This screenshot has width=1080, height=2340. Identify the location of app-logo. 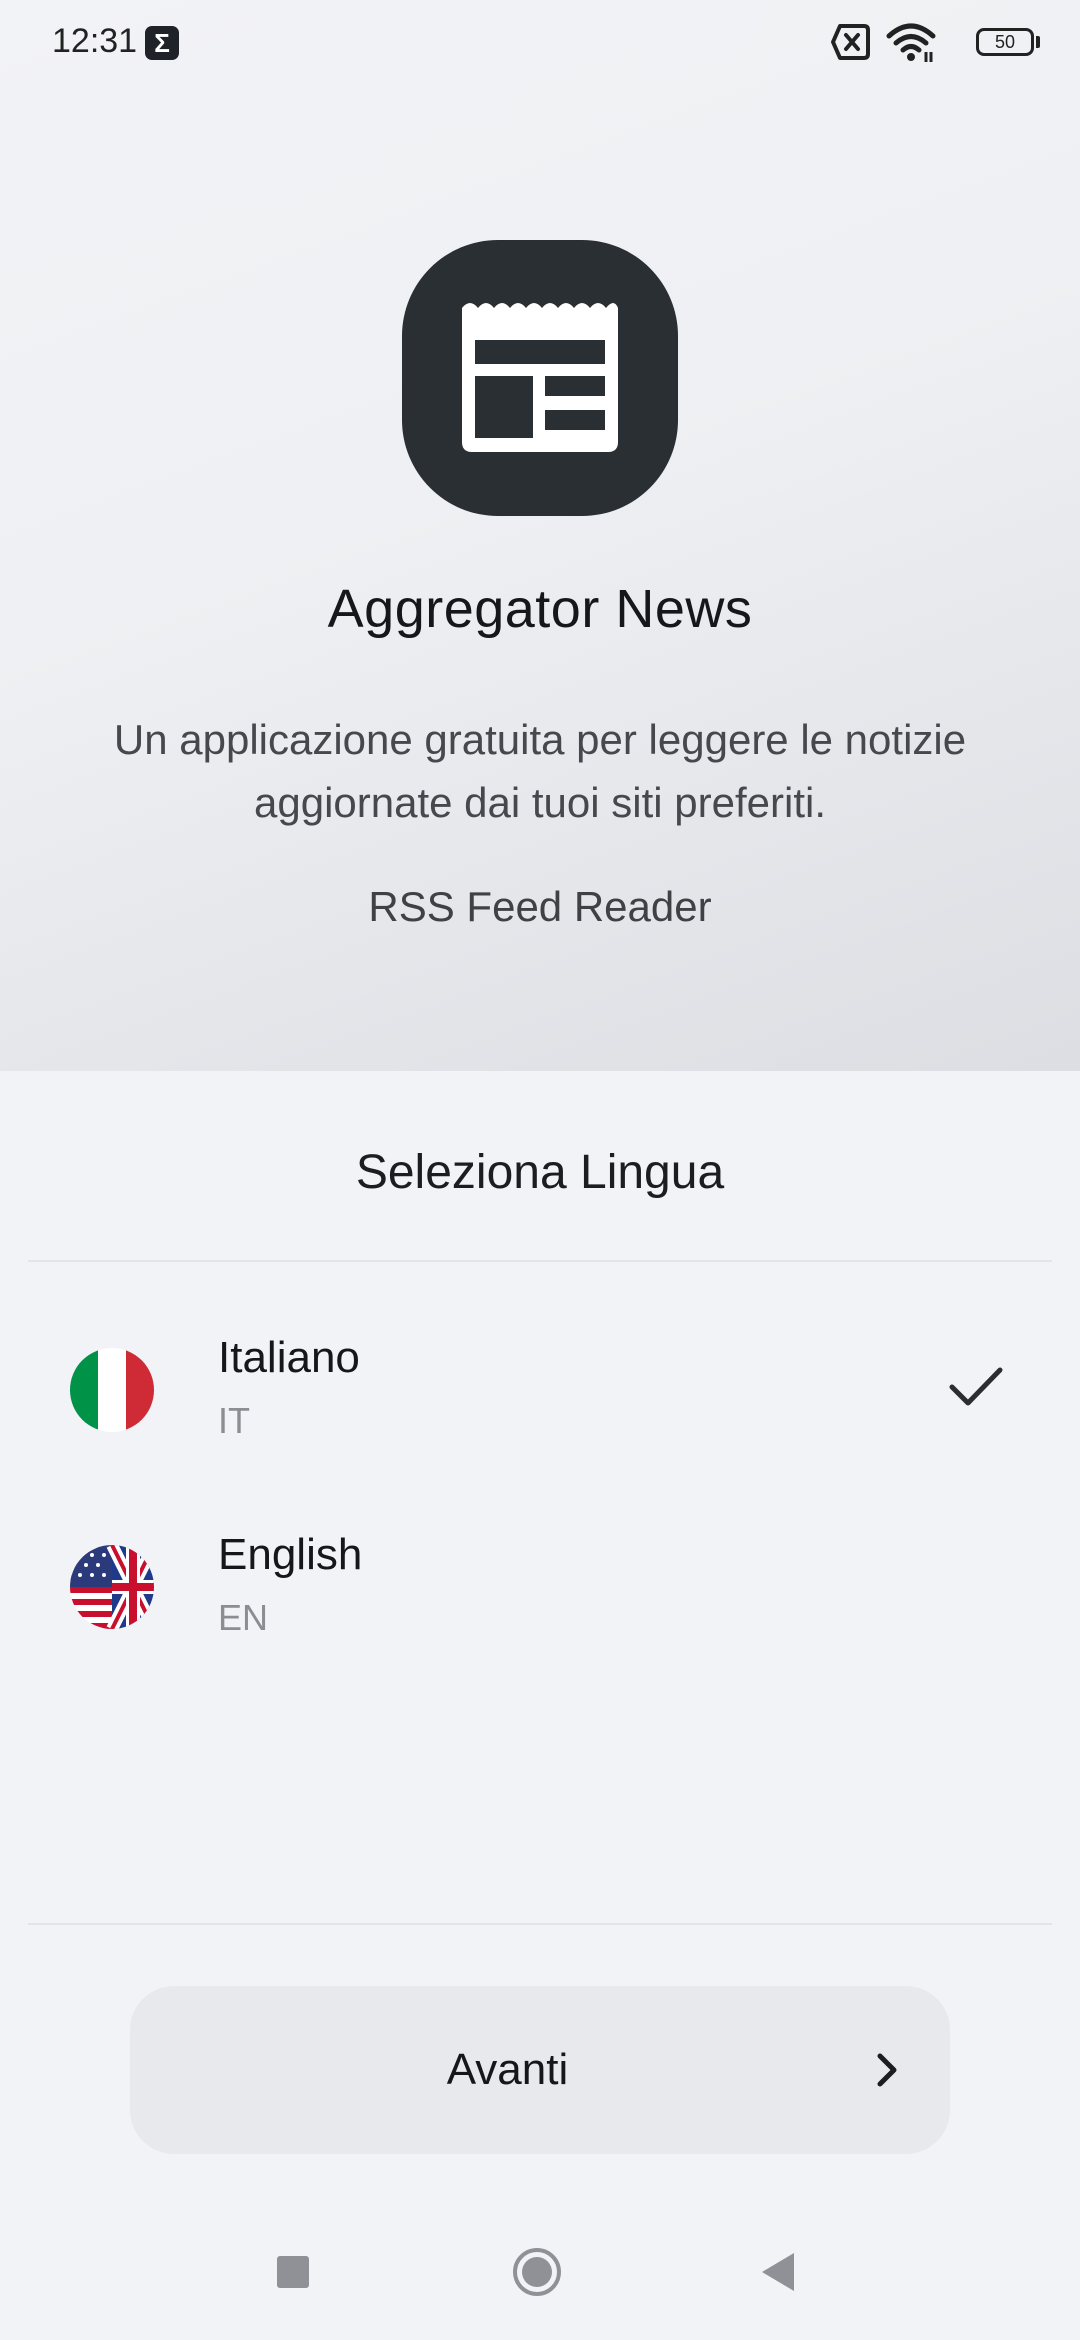
(540, 378).